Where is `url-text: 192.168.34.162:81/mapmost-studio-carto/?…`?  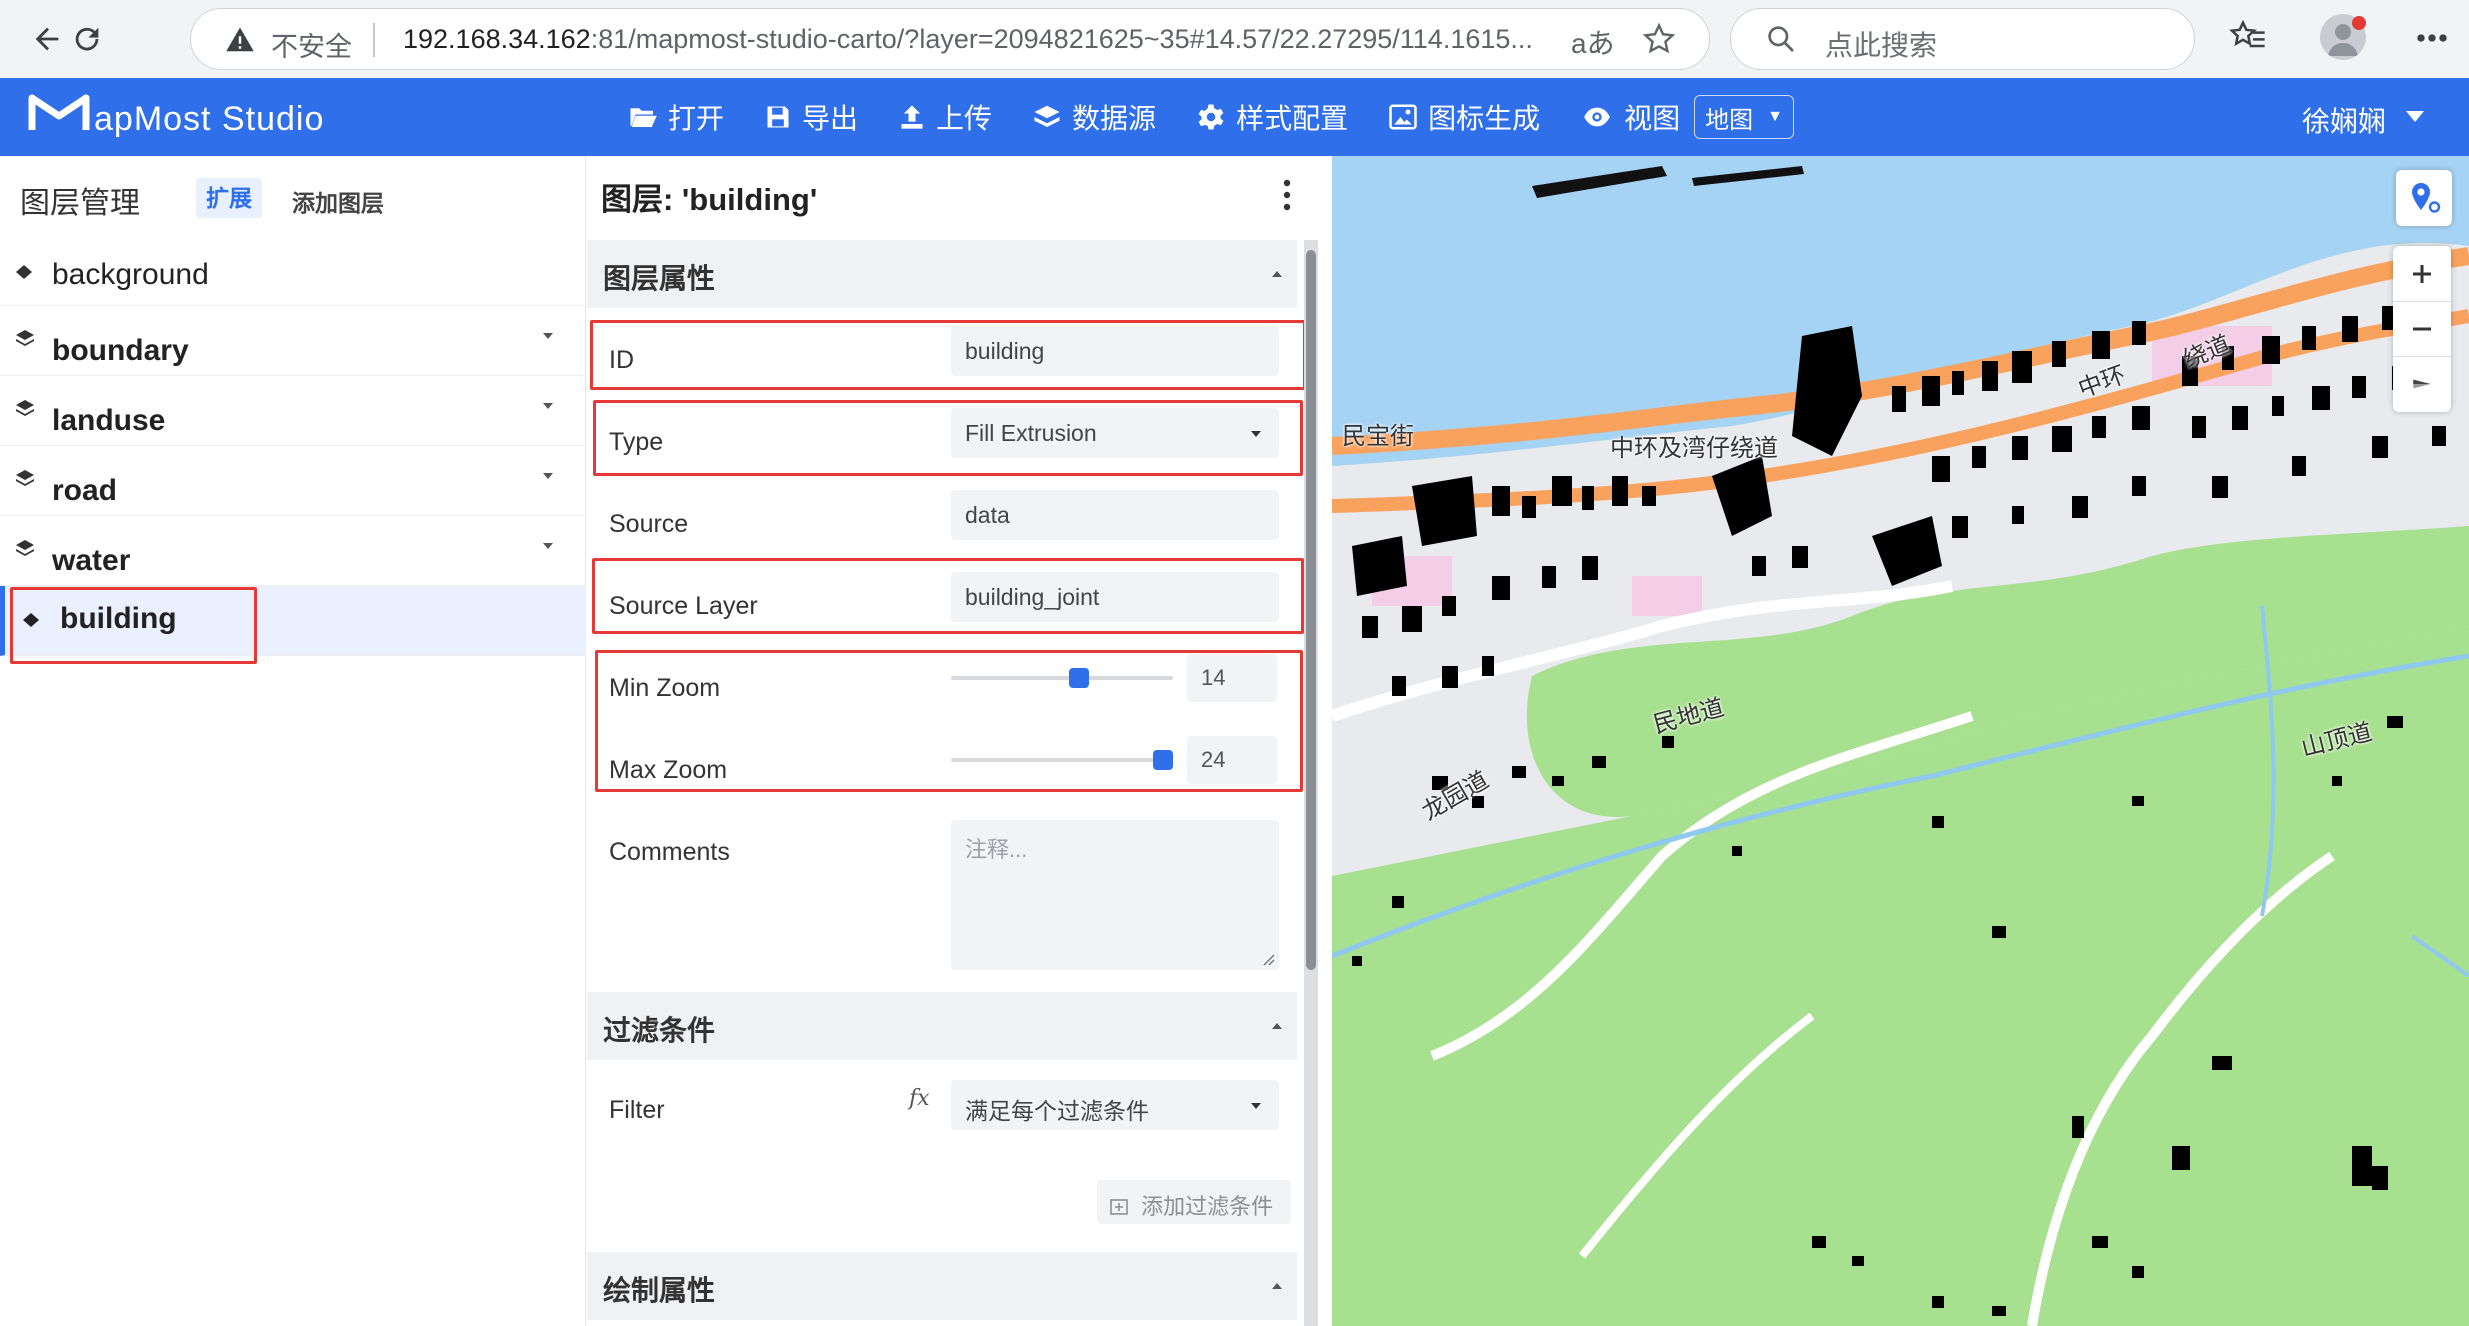 url-text: 192.168.34.162:81/mapmost-studio-carto/?… is located at coordinates (978, 39).